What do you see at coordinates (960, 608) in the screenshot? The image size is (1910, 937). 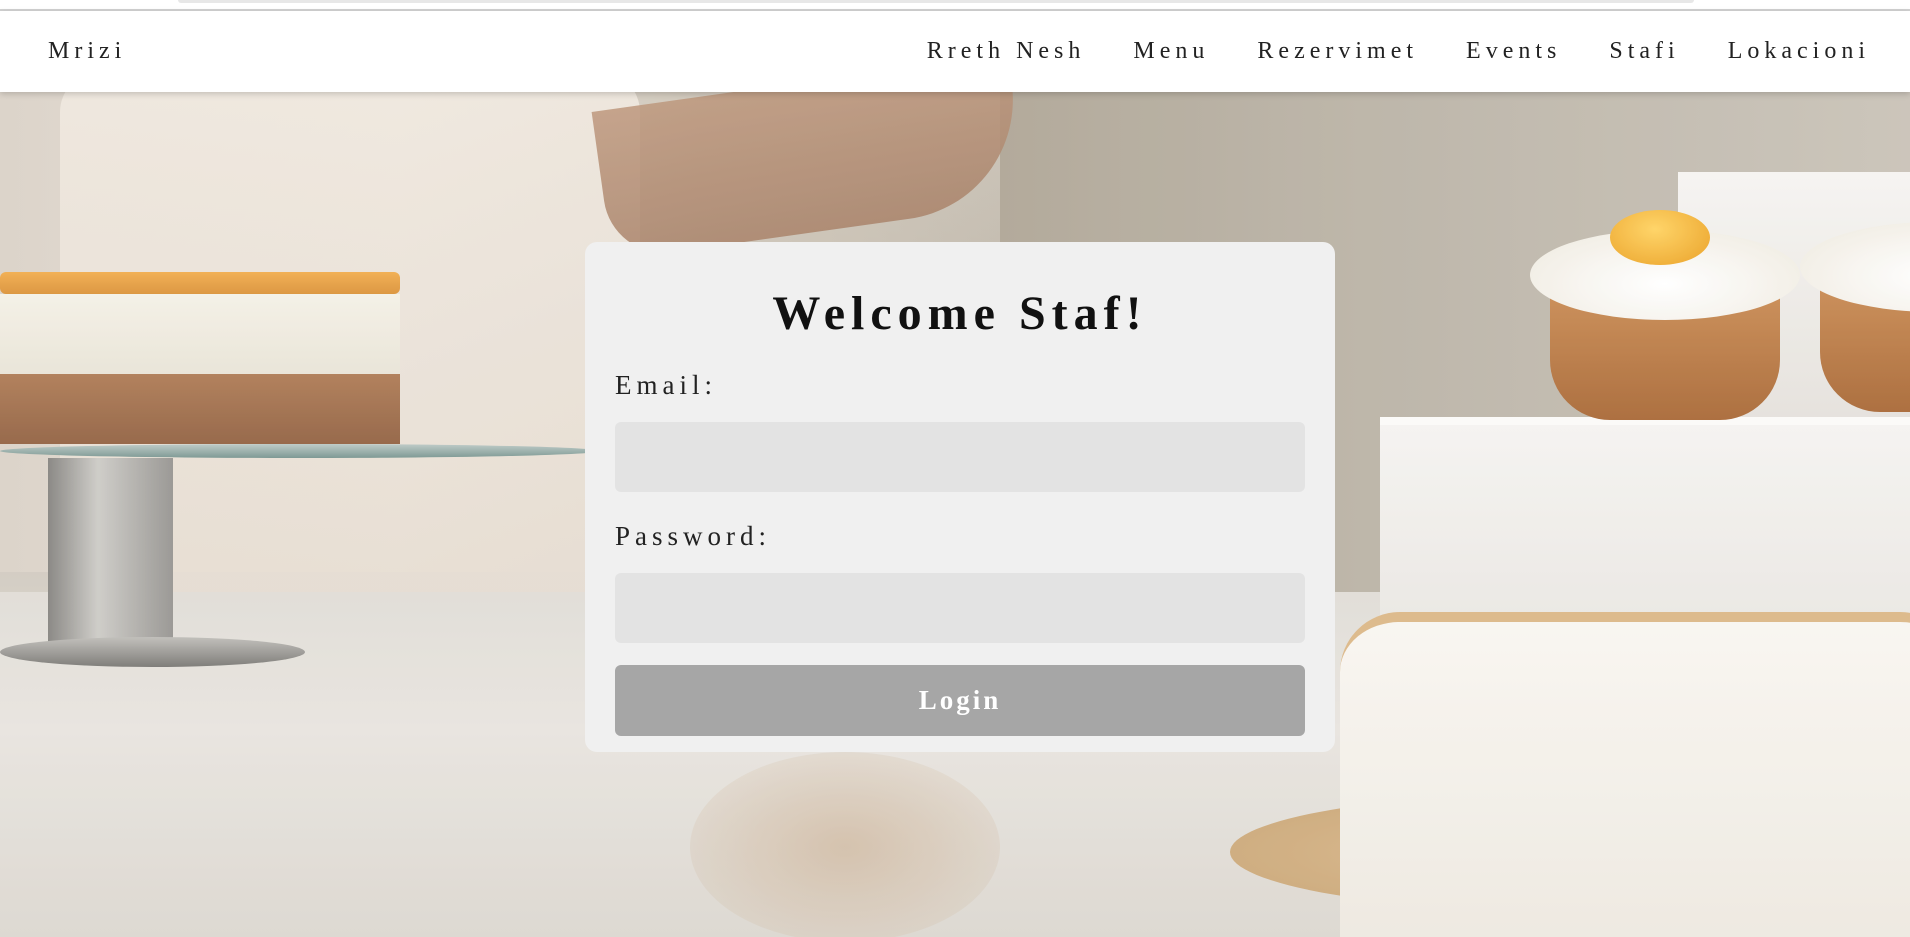 I see `password-field` at bounding box center [960, 608].